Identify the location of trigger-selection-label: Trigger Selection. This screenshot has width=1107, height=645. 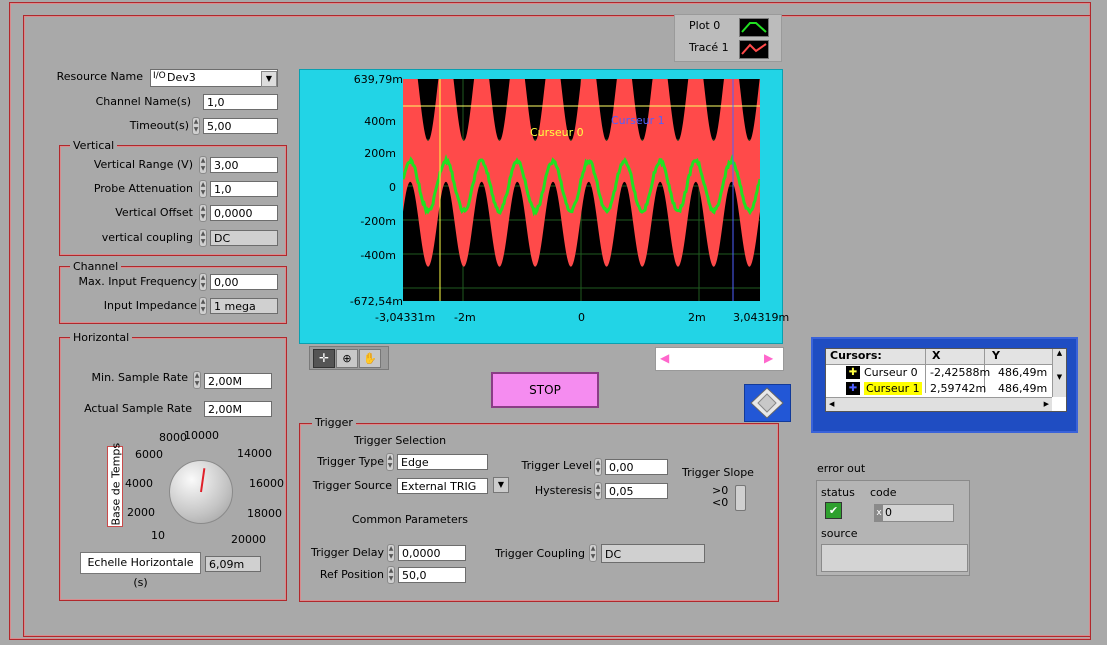
(400, 440).